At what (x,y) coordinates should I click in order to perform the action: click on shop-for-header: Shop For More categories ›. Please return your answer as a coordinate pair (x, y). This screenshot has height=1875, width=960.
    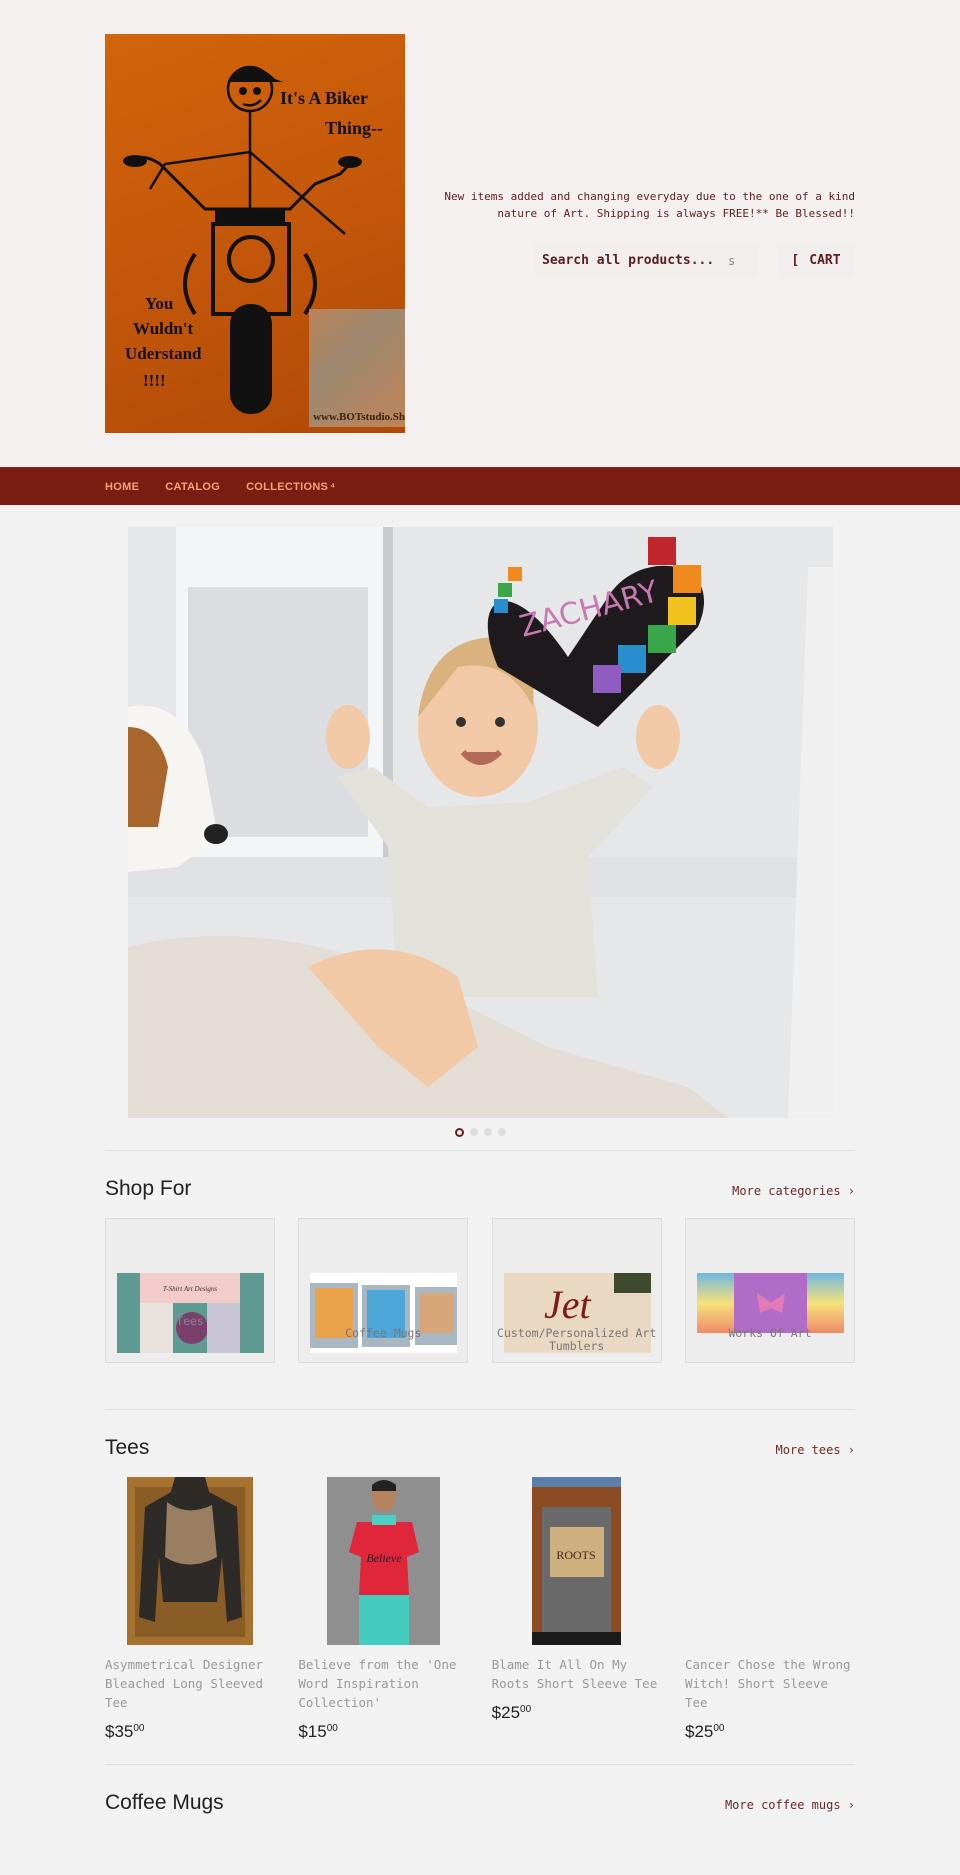
    Looking at the image, I should click on (480, 1189).